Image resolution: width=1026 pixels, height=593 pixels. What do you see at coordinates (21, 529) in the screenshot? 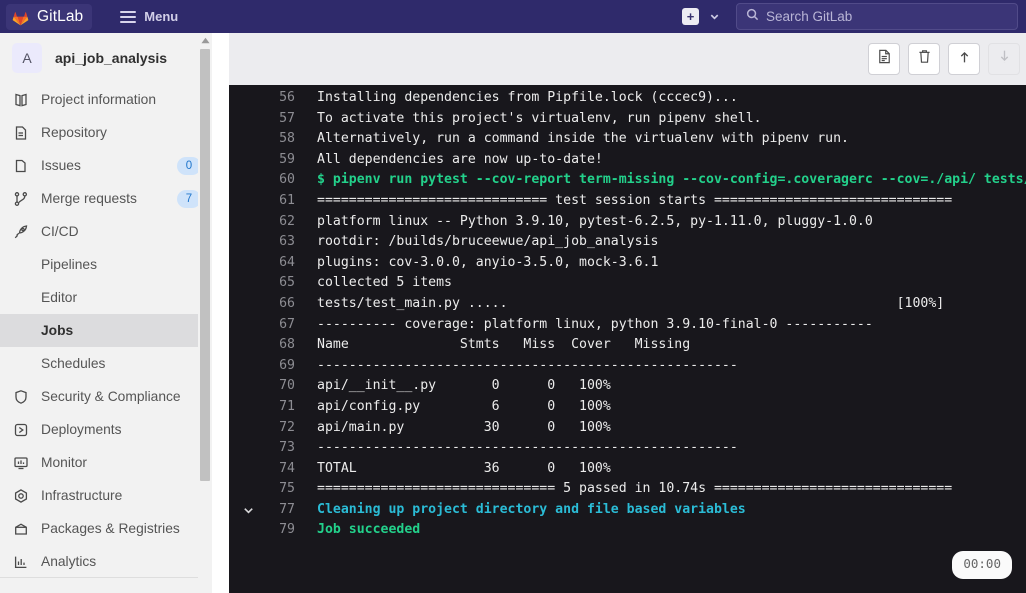
I see `package-icon` at bounding box center [21, 529].